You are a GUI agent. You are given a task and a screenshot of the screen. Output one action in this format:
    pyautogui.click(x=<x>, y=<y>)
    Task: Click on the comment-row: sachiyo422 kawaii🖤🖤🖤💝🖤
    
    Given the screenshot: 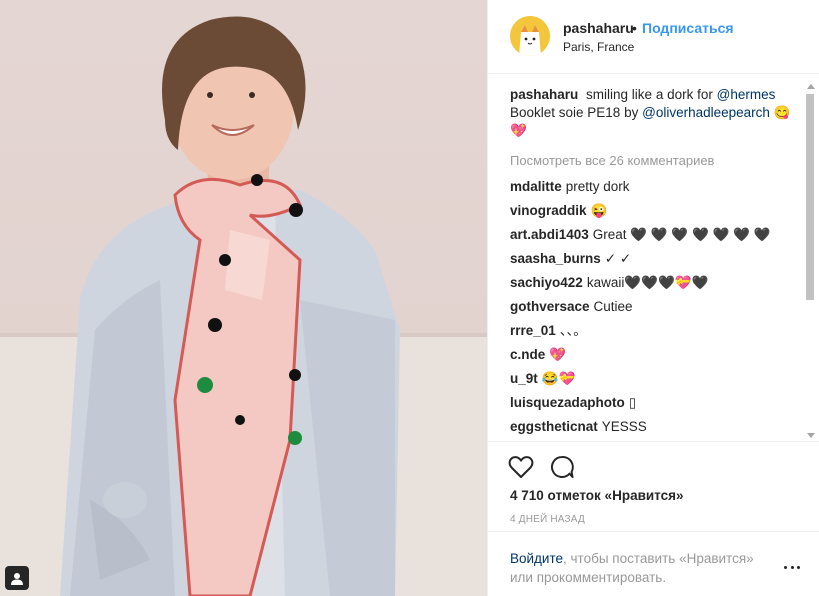 What is the action you would take?
    pyautogui.click(x=655, y=286)
    